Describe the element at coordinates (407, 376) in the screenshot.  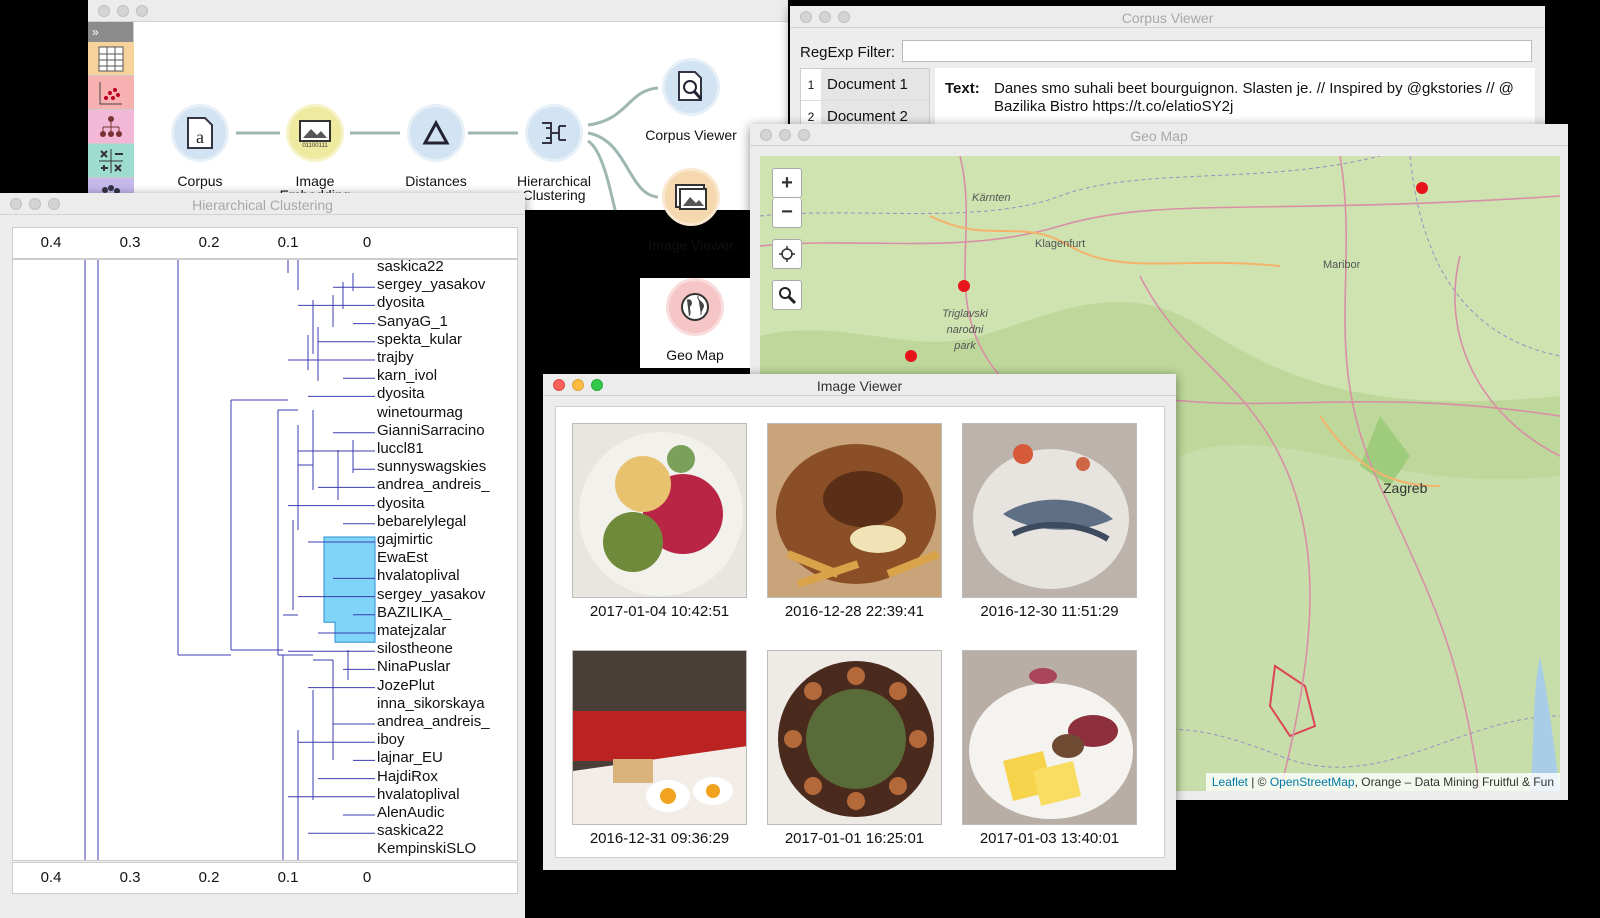
I see `dendrogram-leaf-label: karn_ivol` at that location.